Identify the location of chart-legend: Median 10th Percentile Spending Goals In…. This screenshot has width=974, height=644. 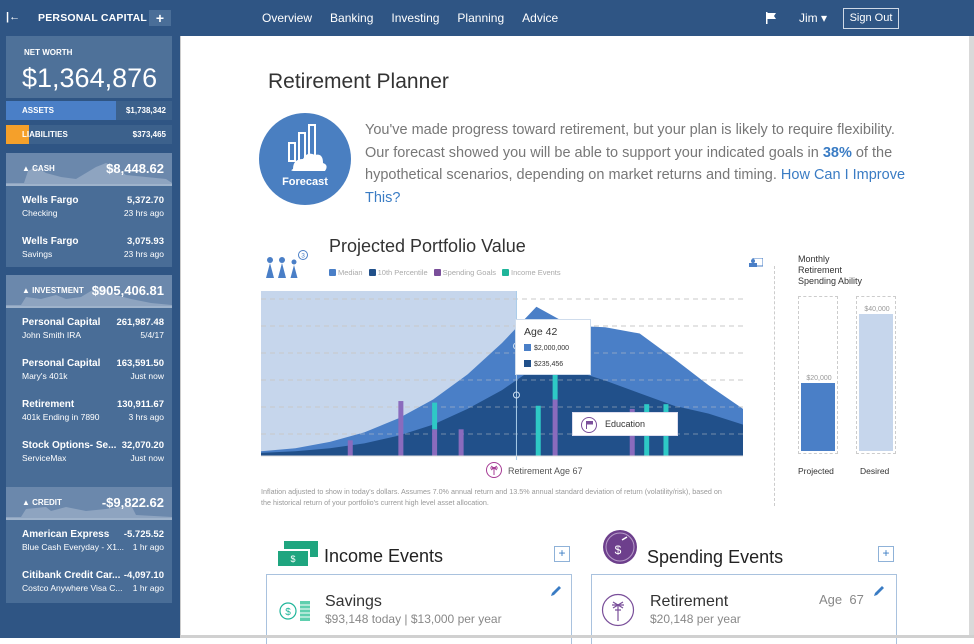
(445, 272).